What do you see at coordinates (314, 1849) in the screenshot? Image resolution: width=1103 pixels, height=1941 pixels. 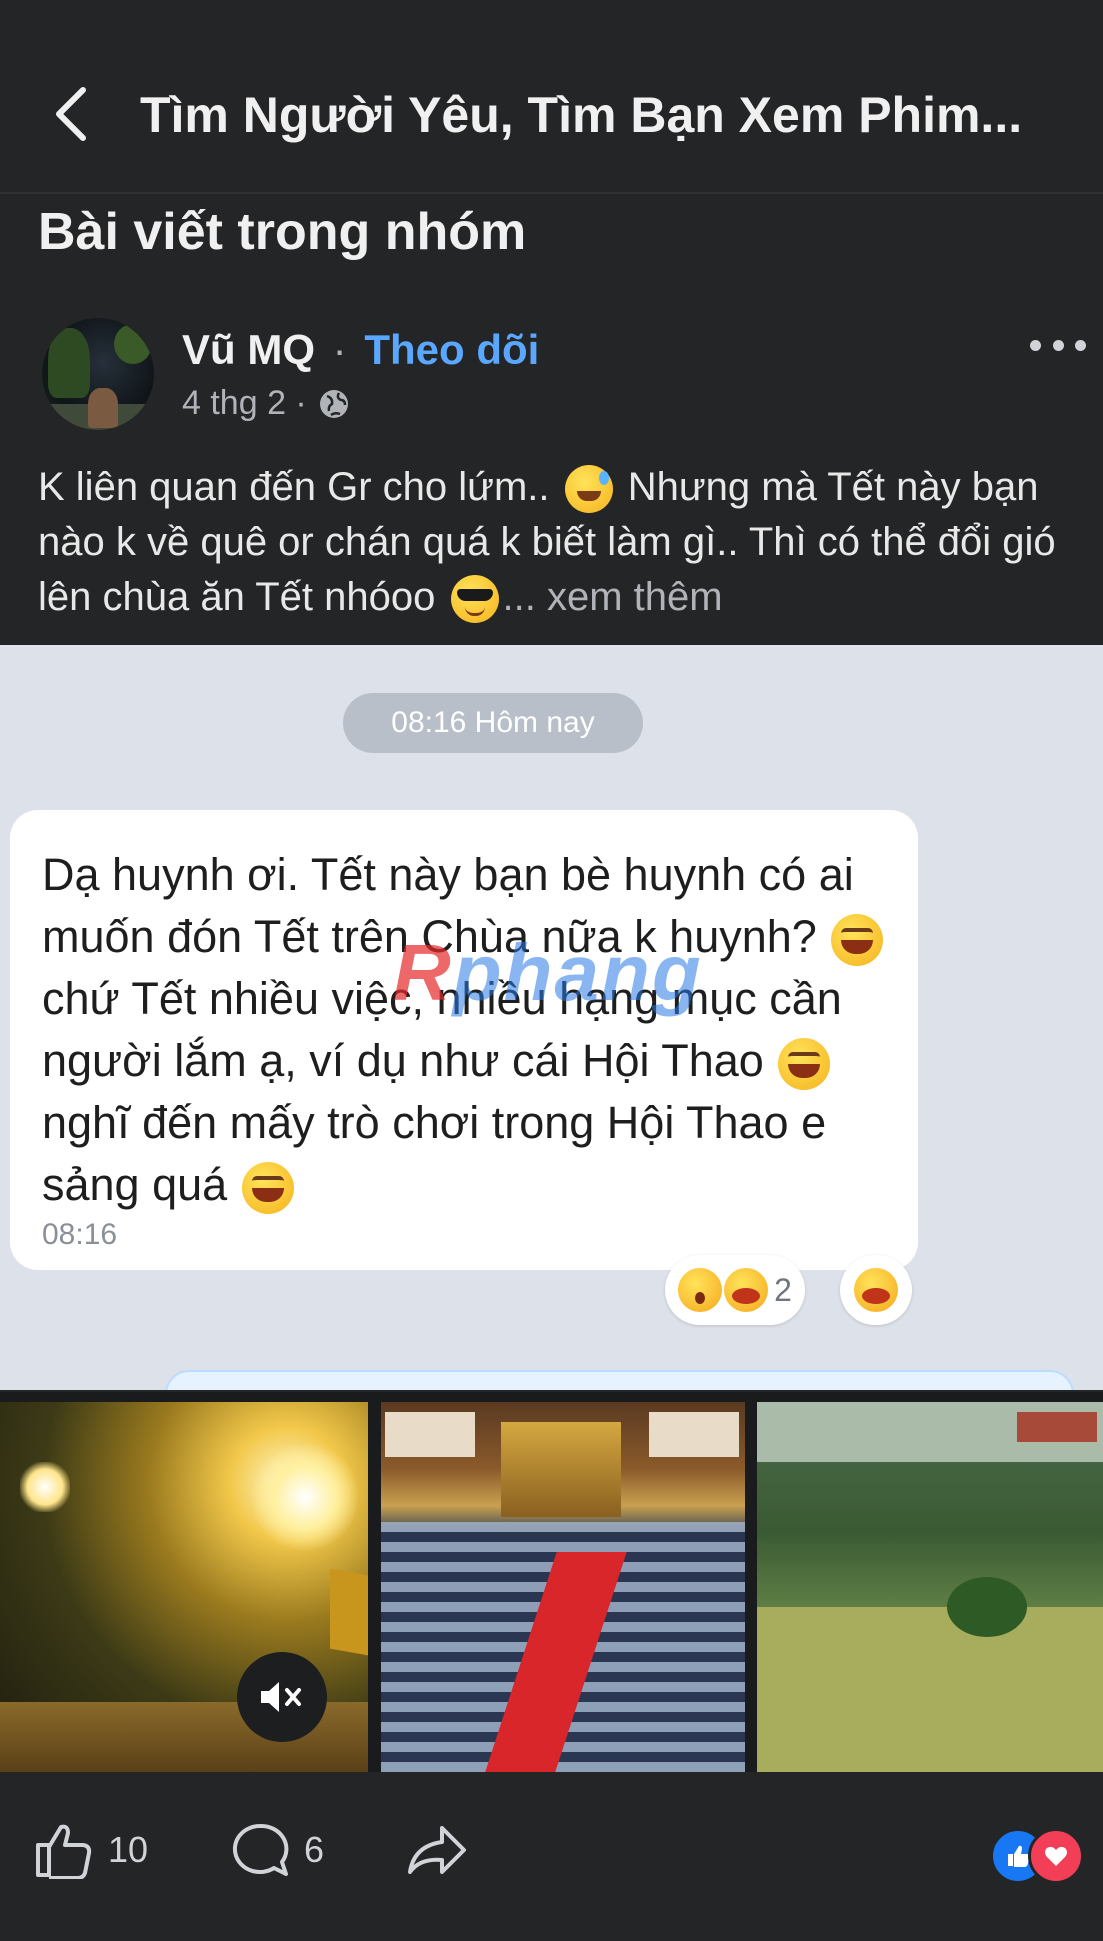 I see `comment-count: 6` at bounding box center [314, 1849].